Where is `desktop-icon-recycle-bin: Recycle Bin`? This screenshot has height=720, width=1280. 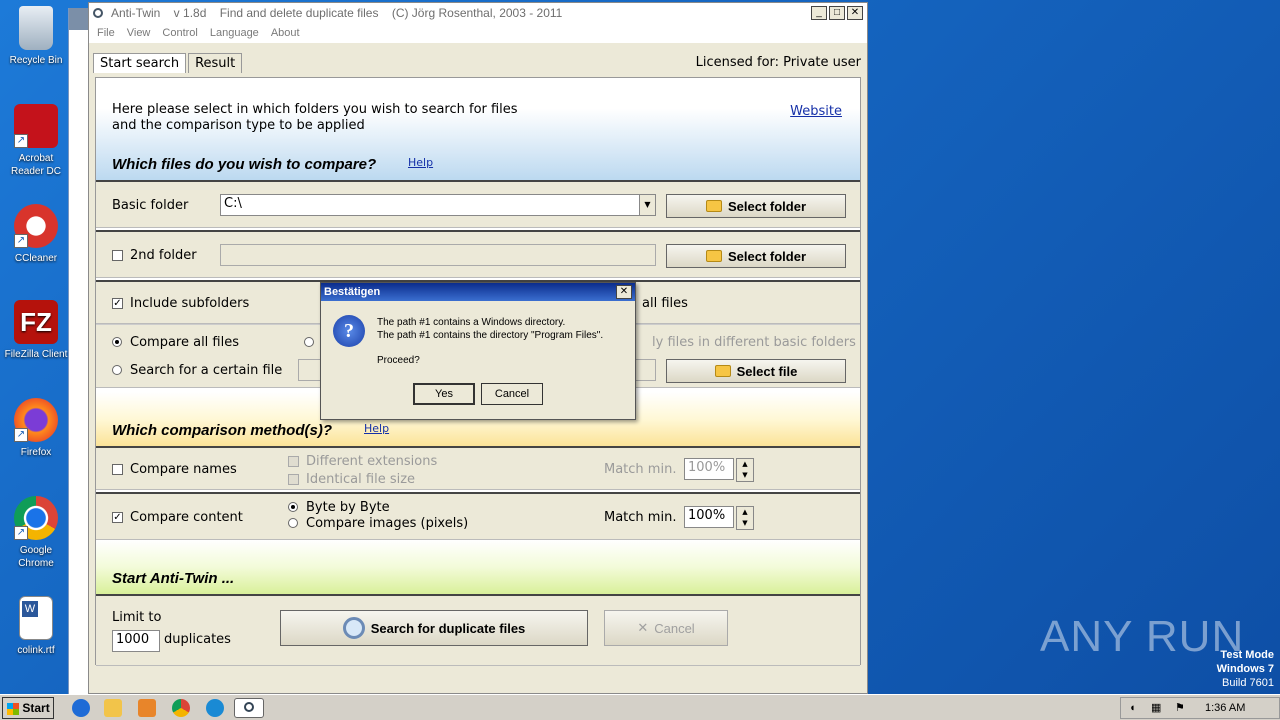
desktop-icon-recycle-bin: Recycle Bin is located at coordinates (36, 36).